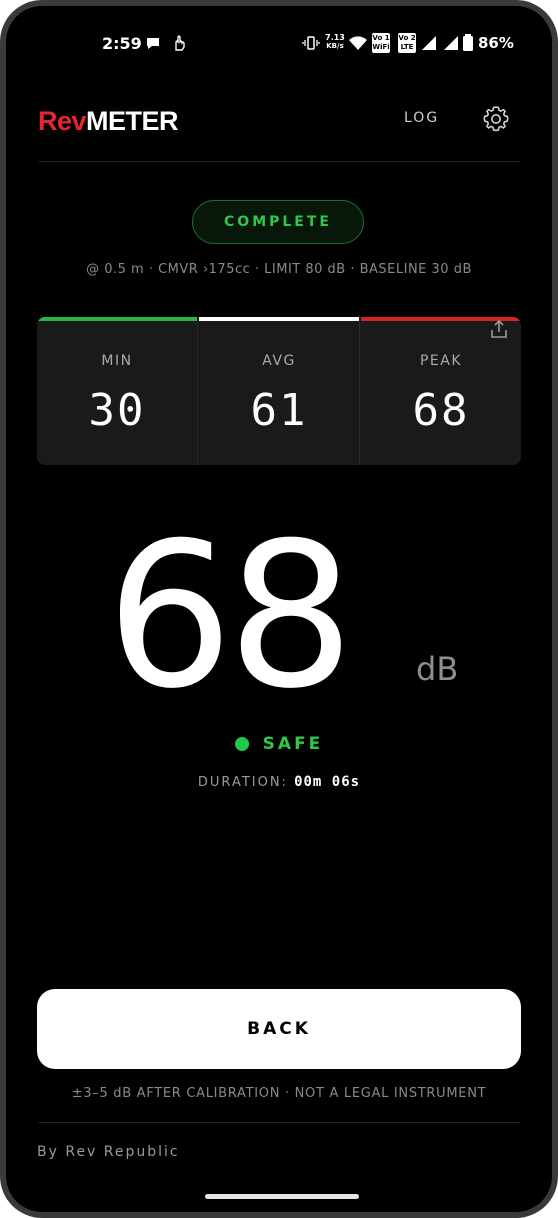 The height and width of the screenshot is (1218, 558). What do you see at coordinates (381, 47) in the screenshot?
I see `volte1-bottom: WiFi` at bounding box center [381, 47].